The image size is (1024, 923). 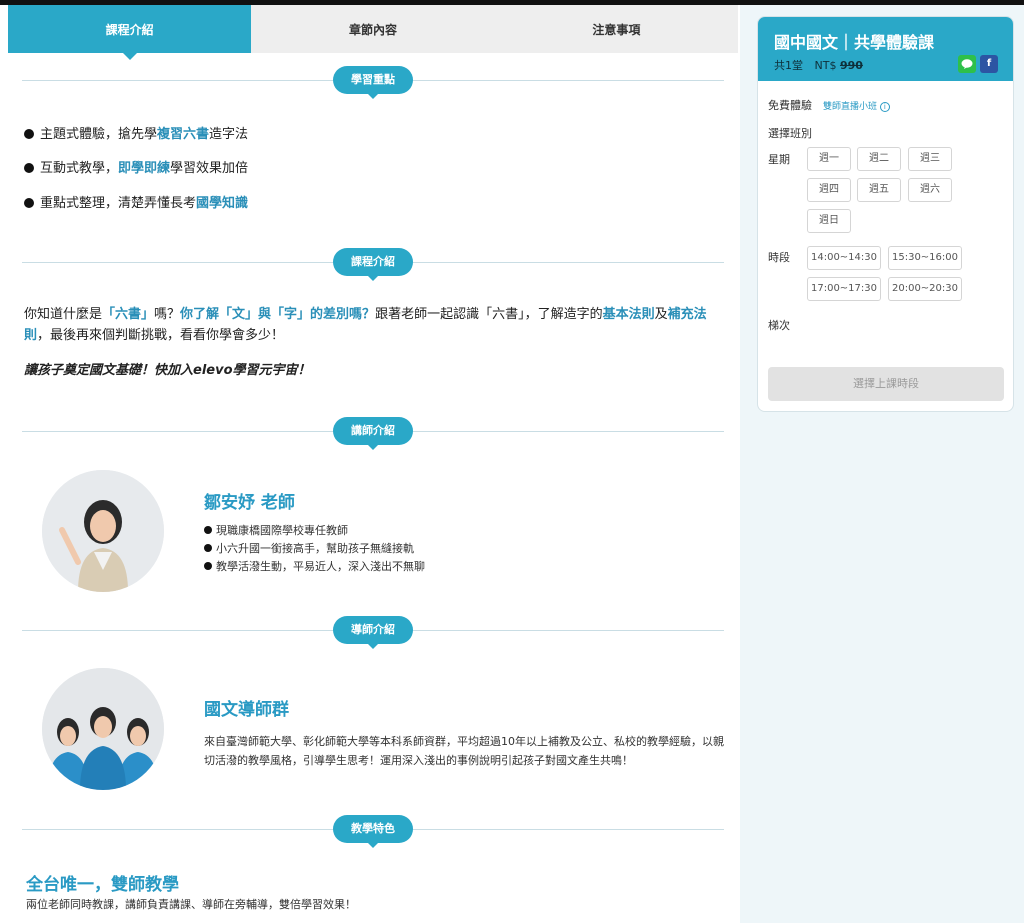 I want to click on time-option: 15:30~16:00, so click(x=925, y=258).